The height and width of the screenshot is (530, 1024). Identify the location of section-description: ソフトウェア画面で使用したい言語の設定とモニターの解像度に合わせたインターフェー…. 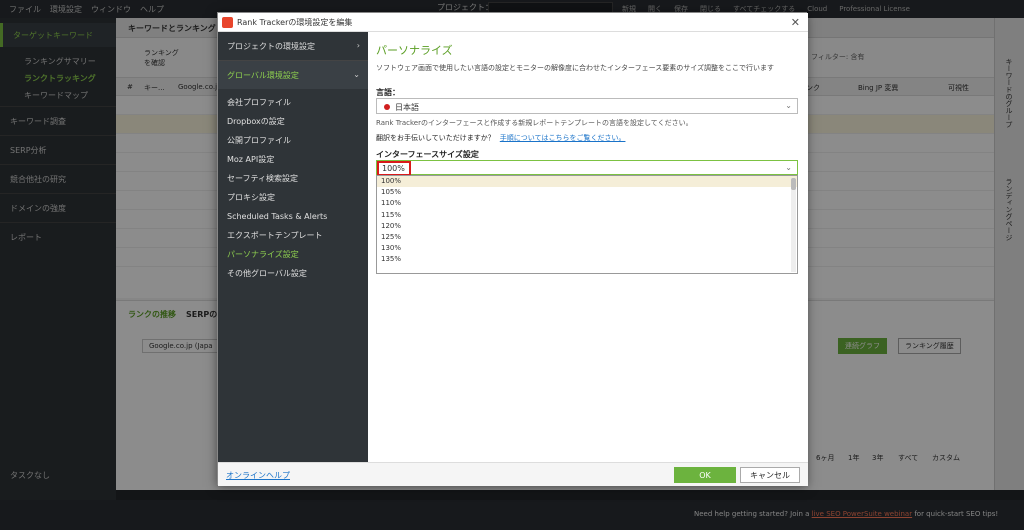
(575, 68).